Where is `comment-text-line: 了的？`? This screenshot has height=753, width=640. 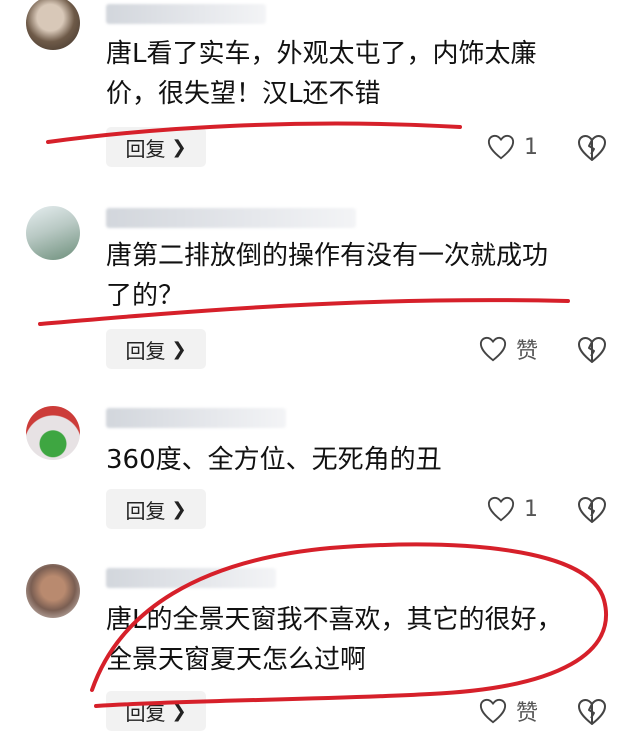 comment-text-line: 了的？ is located at coordinates (145, 296).